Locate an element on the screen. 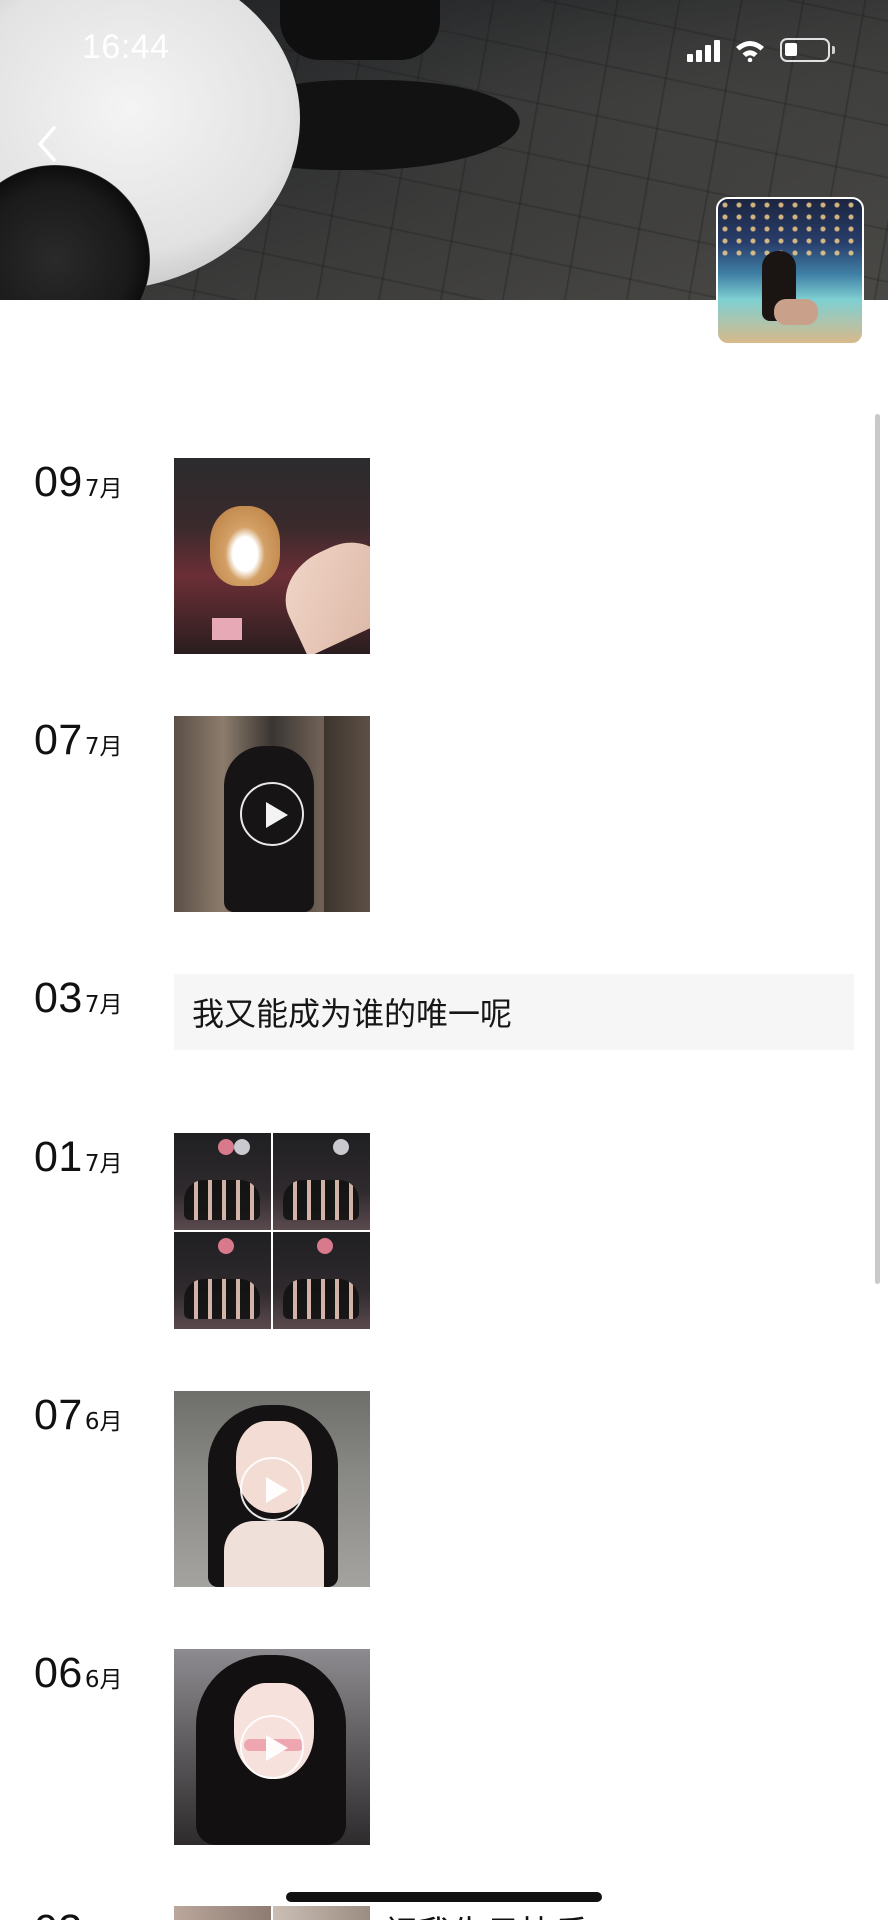  entry-date: 03 7月 is located at coordinates (78, 998).